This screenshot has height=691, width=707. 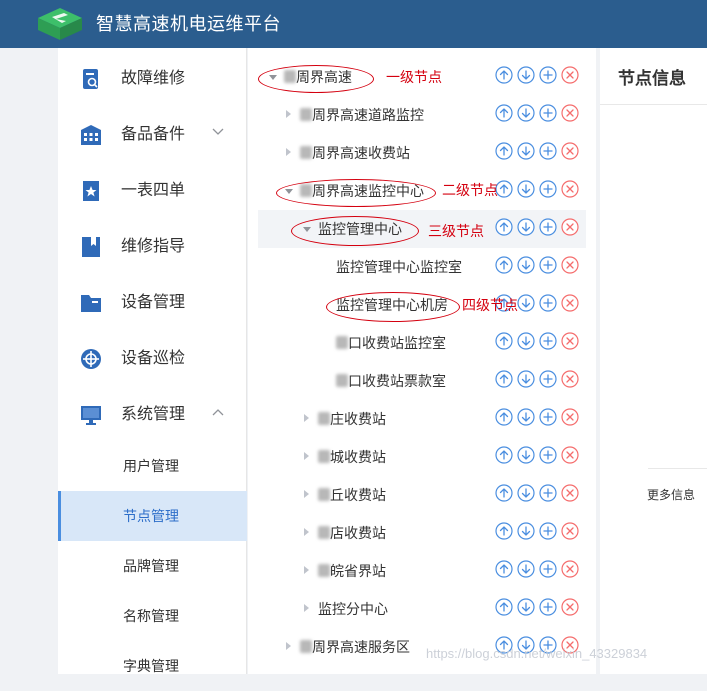 What do you see at coordinates (152, 516) in the screenshot?
I see `sidebar-subitem-node-management: 节点管理` at bounding box center [152, 516].